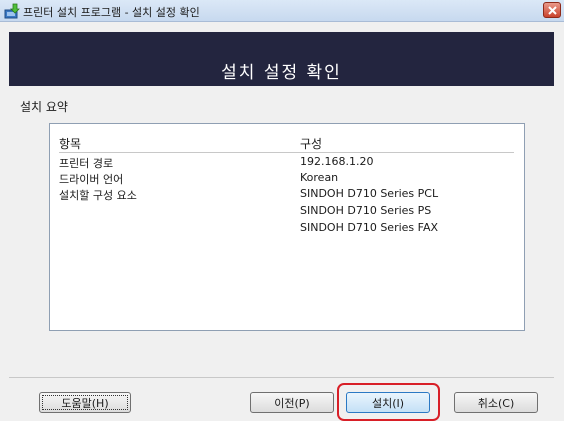  What do you see at coordinates (281, 59) in the screenshot?
I see `header-banner: 설치 설정 확인` at bounding box center [281, 59].